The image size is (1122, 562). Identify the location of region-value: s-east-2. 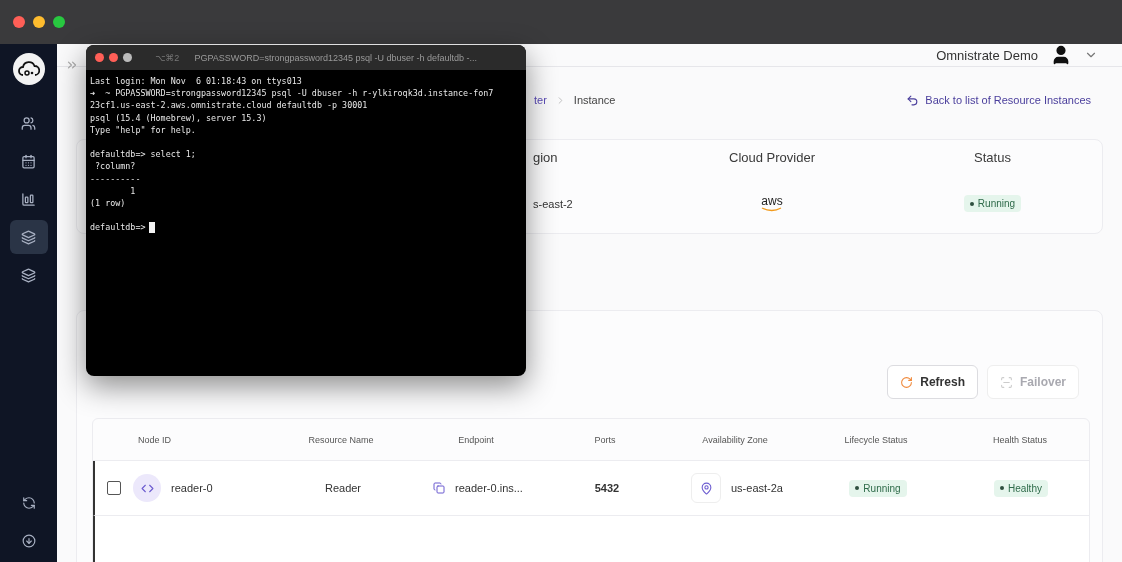
(553, 203).